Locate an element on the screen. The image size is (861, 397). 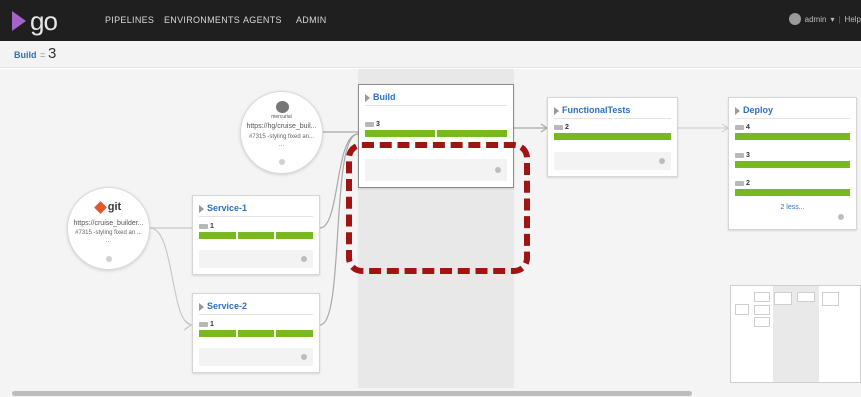
go-logo-text: go is located at coordinates (44, 21).